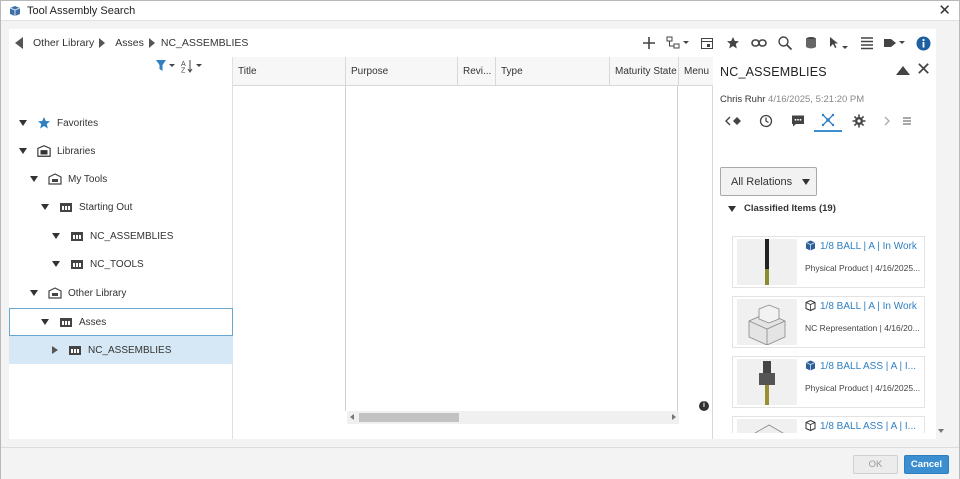 The image size is (960, 479). What do you see at coordinates (923, 43) in the screenshot?
I see `info-icon` at bounding box center [923, 43].